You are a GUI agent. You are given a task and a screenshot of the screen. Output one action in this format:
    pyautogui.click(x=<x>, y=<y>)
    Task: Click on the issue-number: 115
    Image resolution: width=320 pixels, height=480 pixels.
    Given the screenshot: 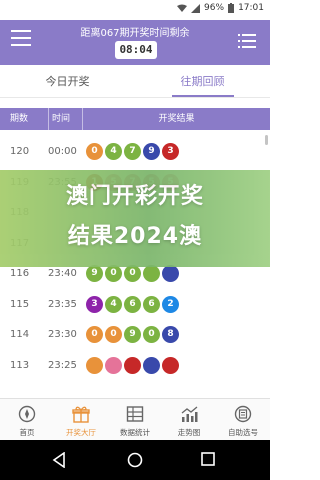 What is the action you would take?
    pyautogui.click(x=20, y=304)
    